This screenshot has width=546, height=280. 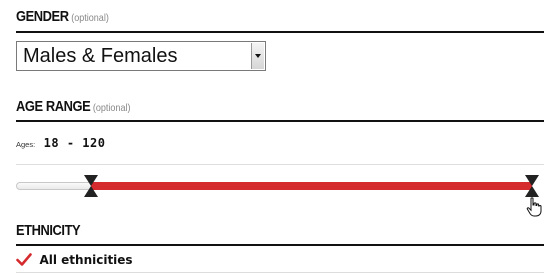 What do you see at coordinates (532, 186) in the screenshot?
I see `age-slider-max-handle` at bounding box center [532, 186].